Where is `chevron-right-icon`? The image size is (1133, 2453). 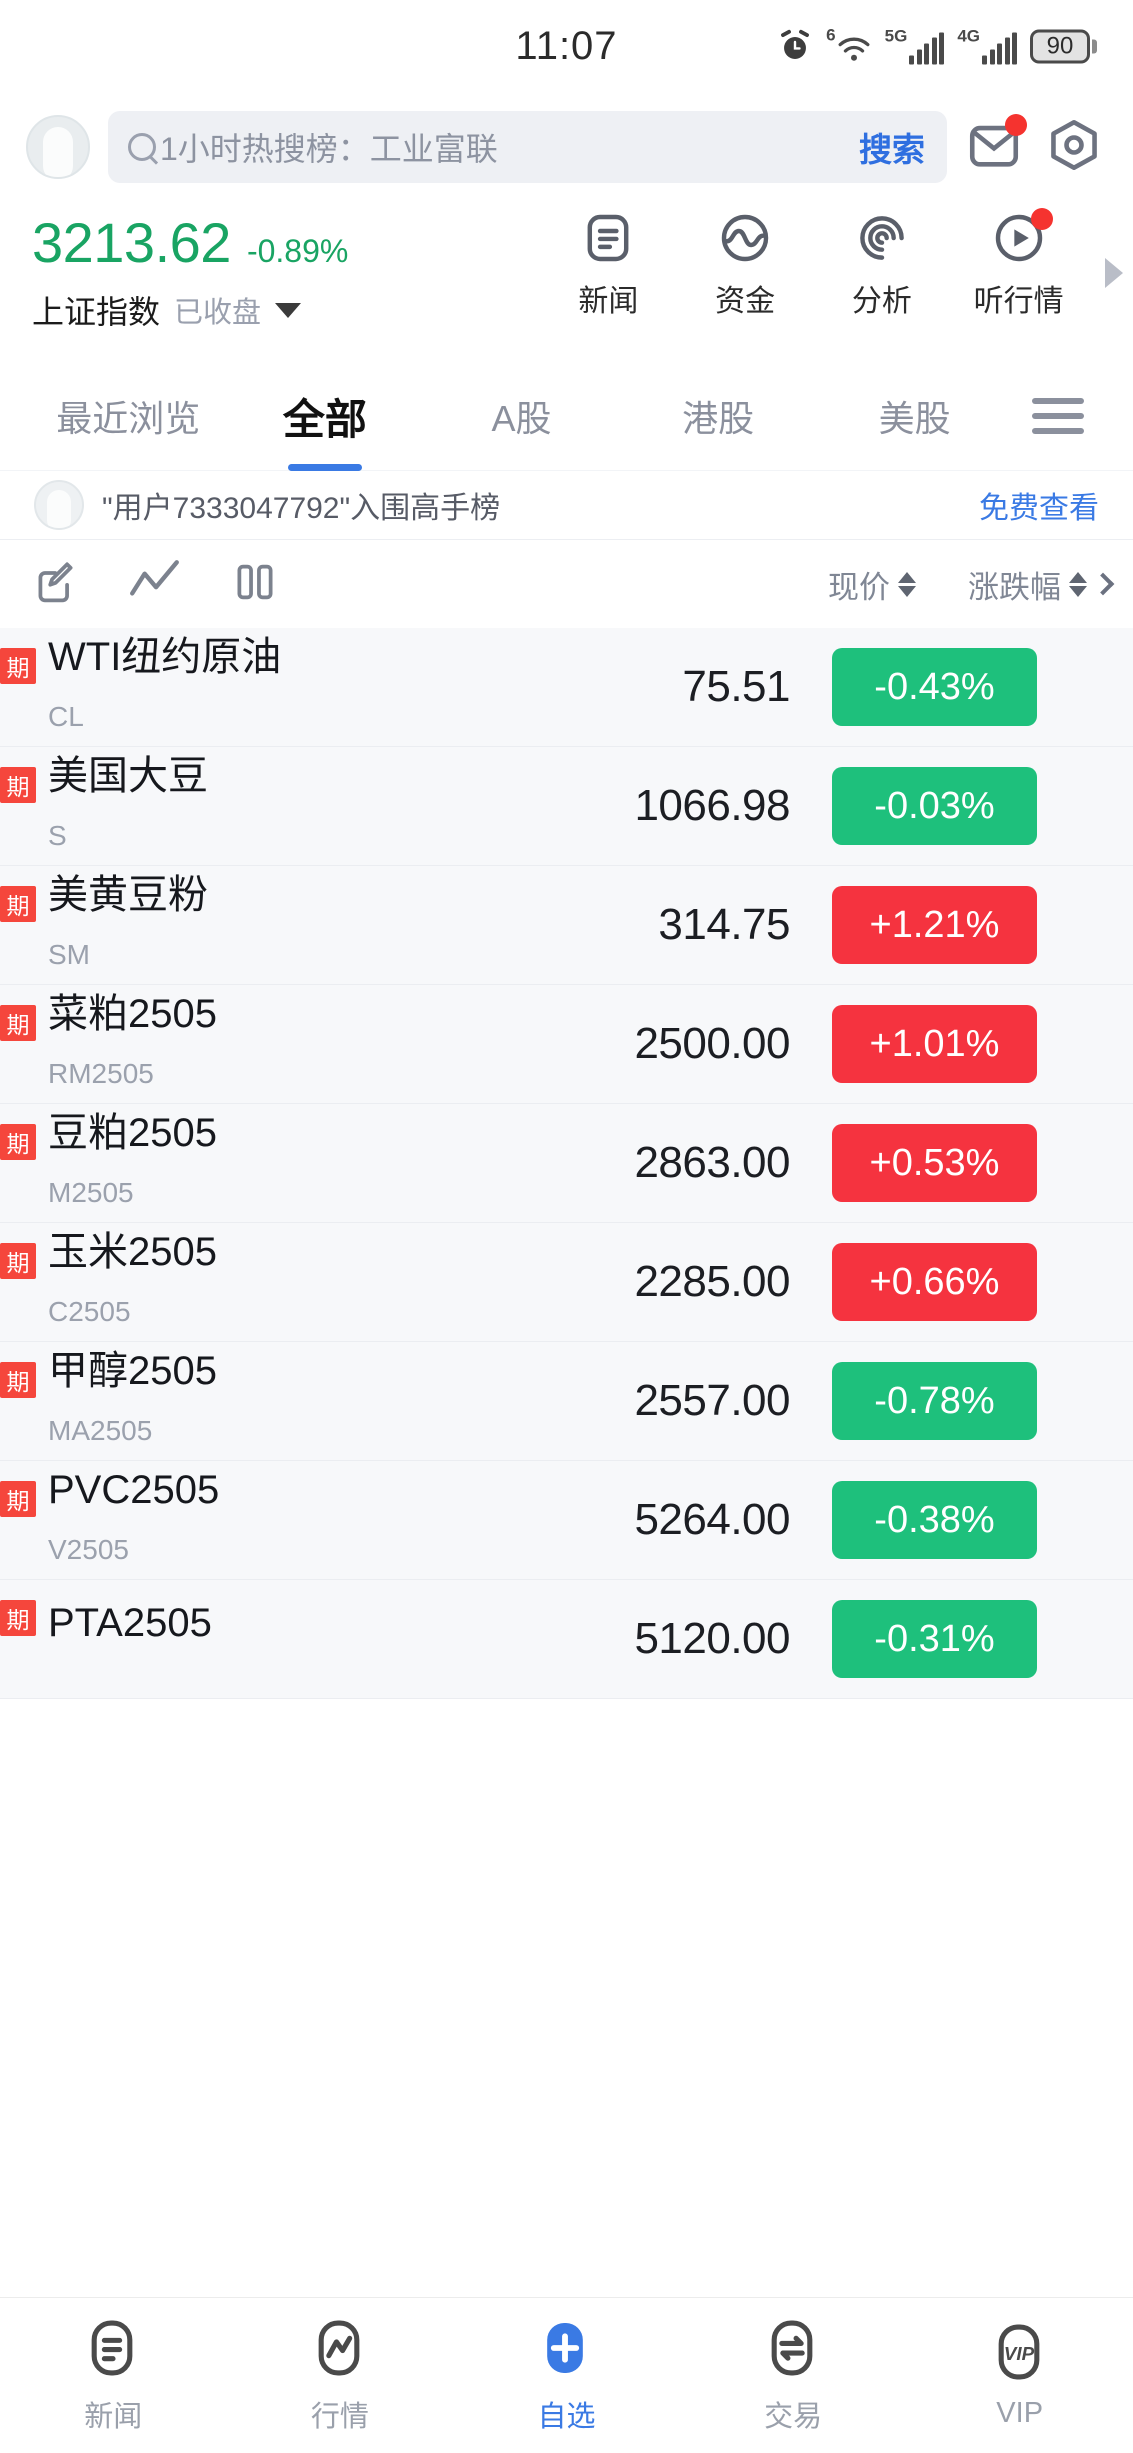 chevron-right-icon is located at coordinates (1103, 584).